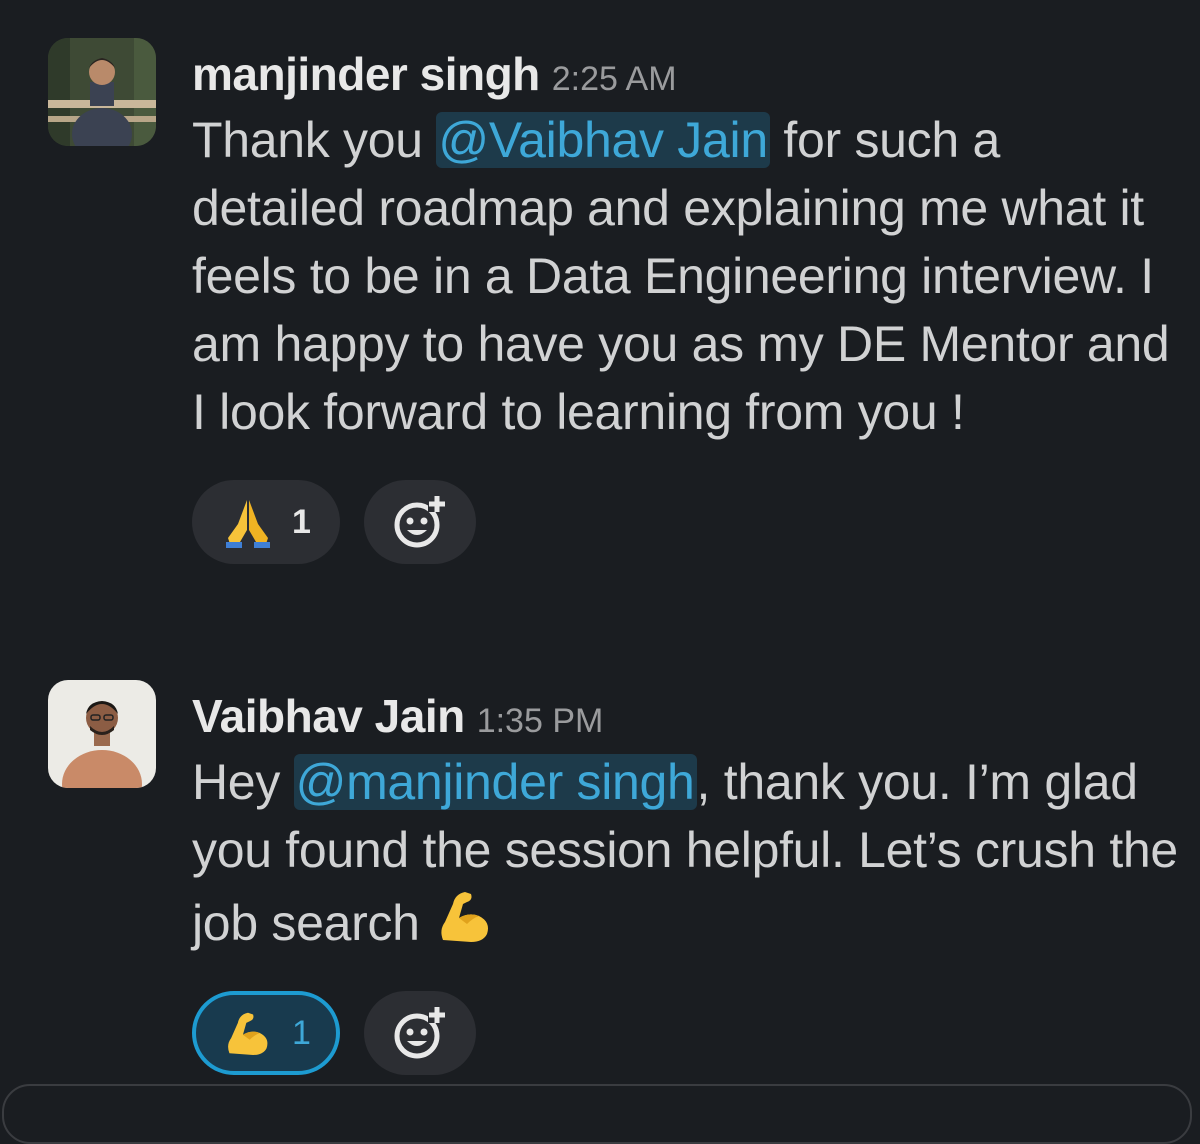 Image resolution: width=1200 pixels, height=1144 pixels. What do you see at coordinates (243, 782) in the screenshot?
I see `message-text-part: Hey` at bounding box center [243, 782].